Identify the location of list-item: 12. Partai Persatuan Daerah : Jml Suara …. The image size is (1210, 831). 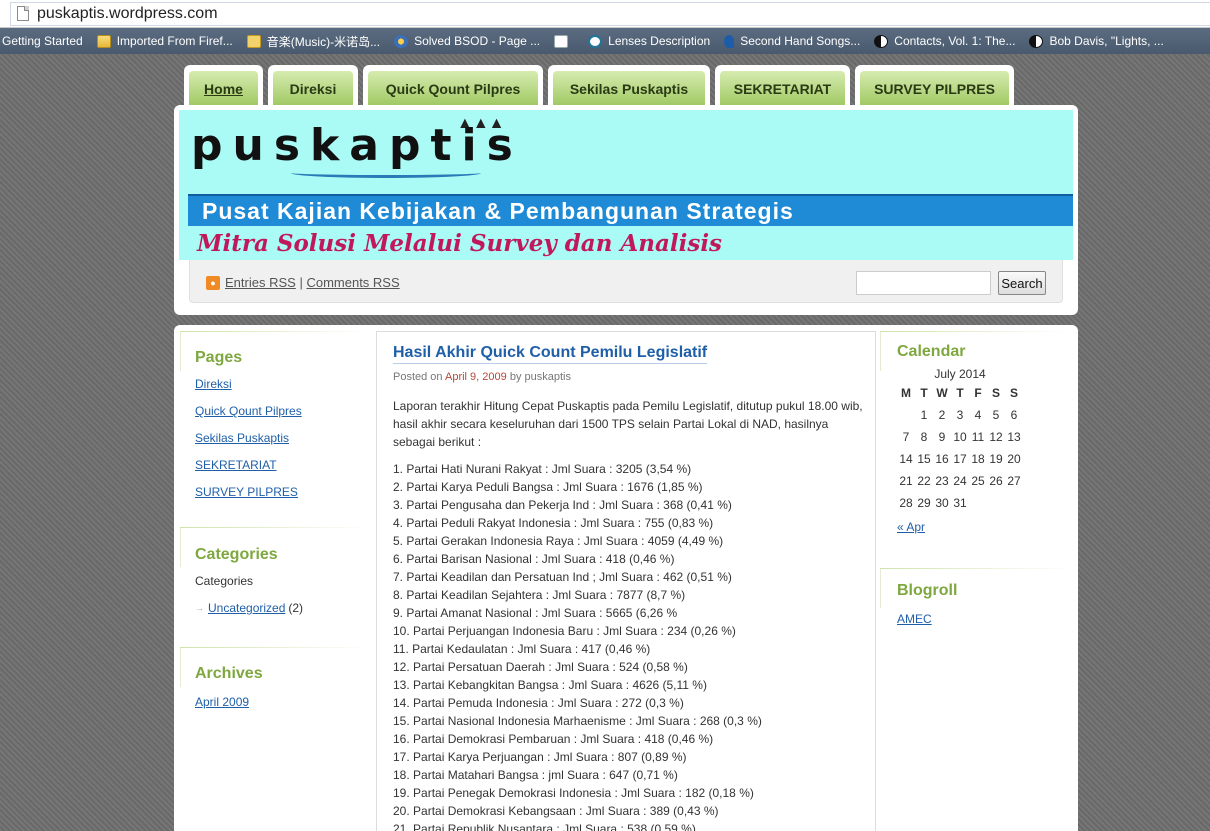
(540, 667).